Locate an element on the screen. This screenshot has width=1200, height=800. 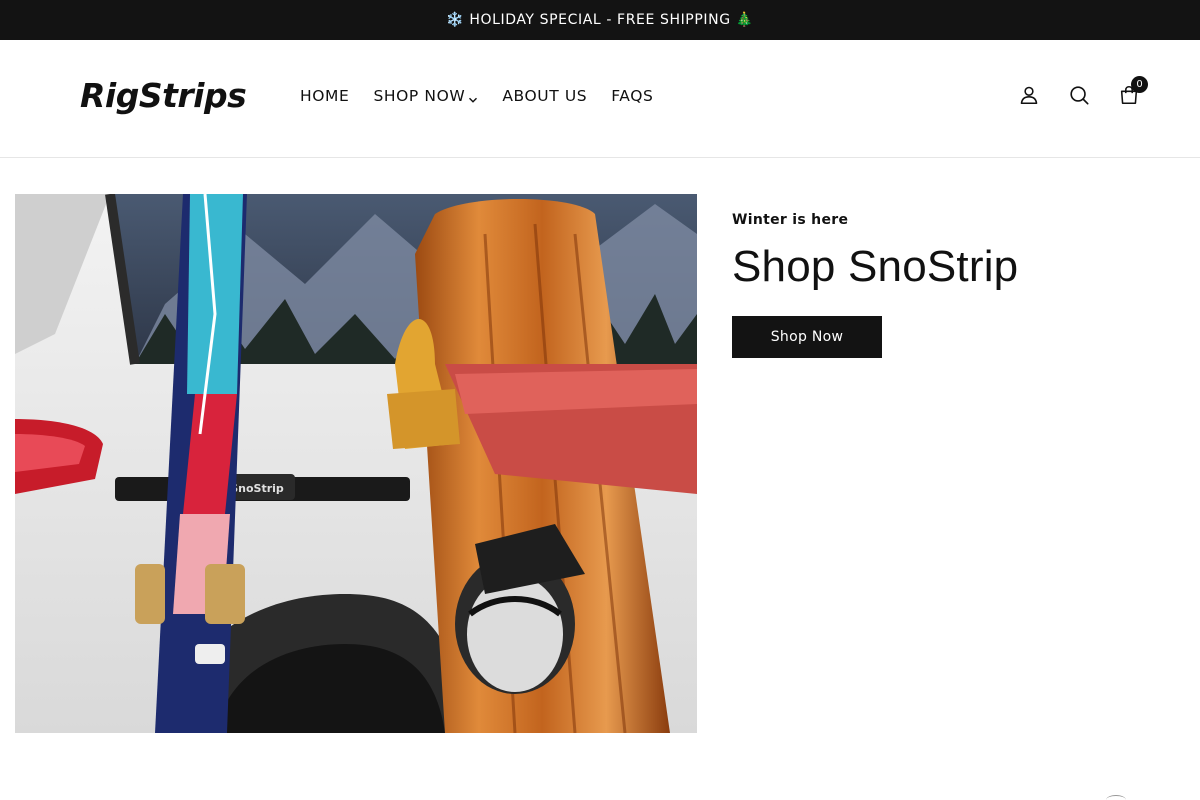
nav-item-label: HOME is located at coordinates (325, 96).